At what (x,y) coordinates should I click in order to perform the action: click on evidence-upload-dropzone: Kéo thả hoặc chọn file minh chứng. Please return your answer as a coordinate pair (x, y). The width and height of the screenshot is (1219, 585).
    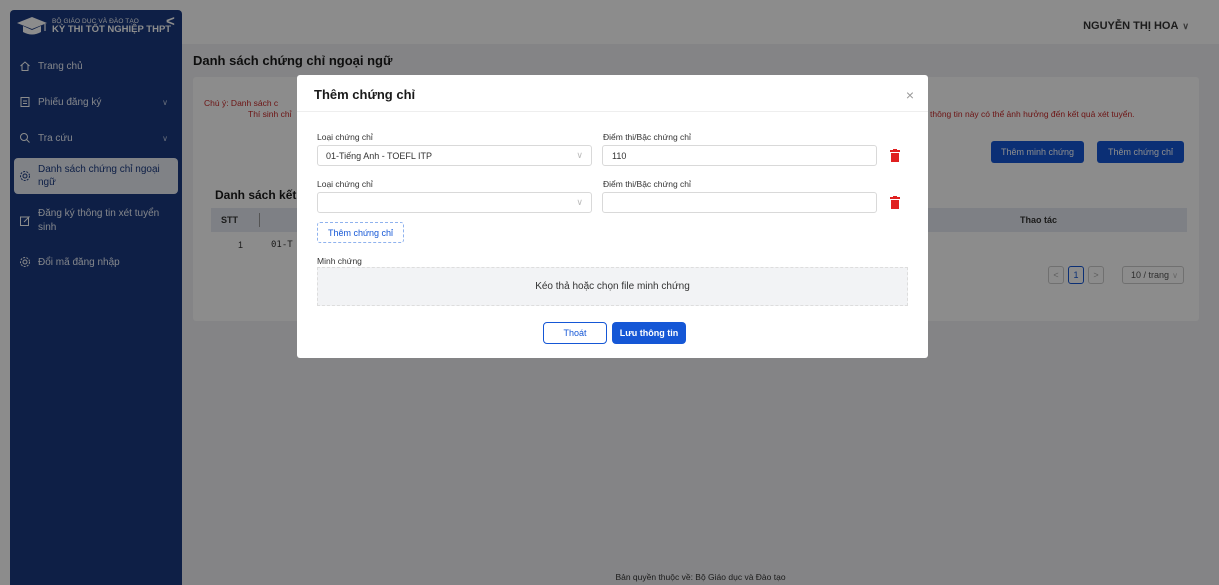
    Looking at the image, I should click on (612, 286).